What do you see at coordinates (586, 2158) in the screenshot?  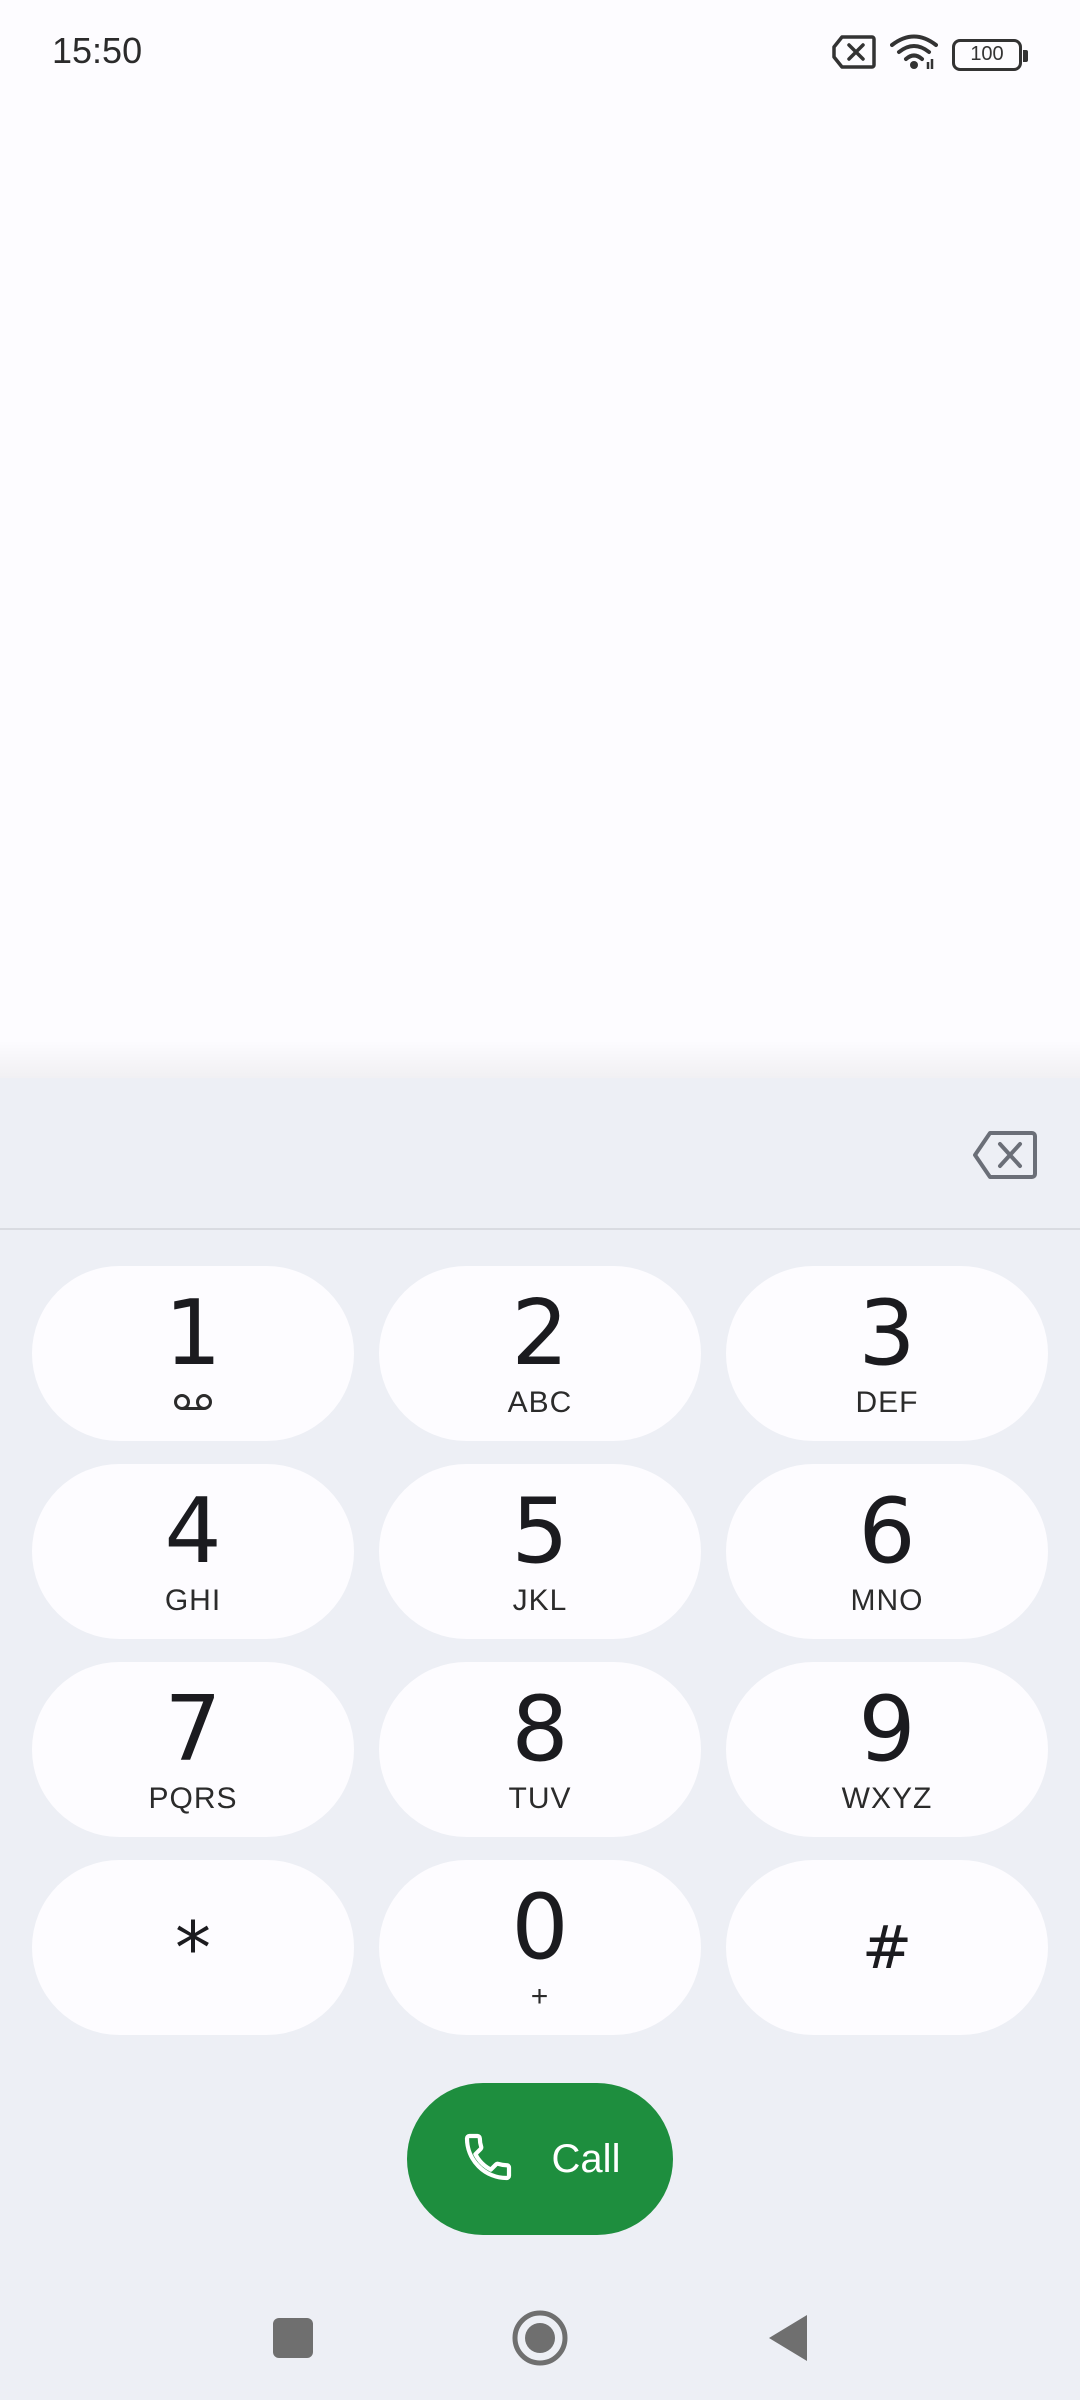 I see `call-label: Call` at bounding box center [586, 2158].